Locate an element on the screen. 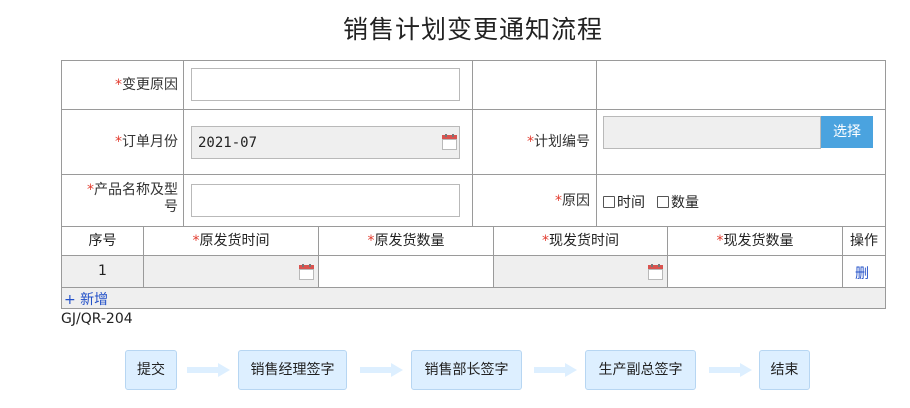  reason-label-text: 原因 is located at coordinates (576, 201).